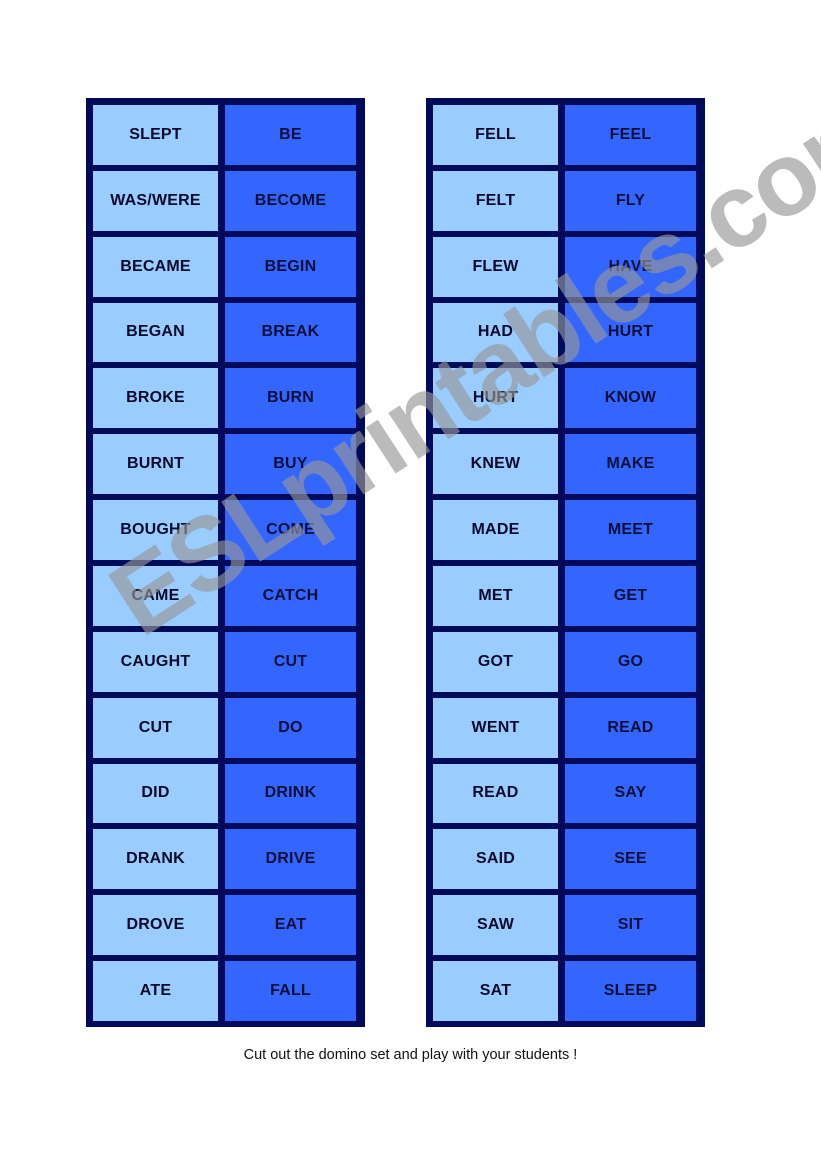 Image resolution: width=821 pixels, height=1169 pixels. What do you see at coordinates (290, 925) in the screenshot?
I see `domino-cell-base-form: EAT` at bounding box center [290, 925].